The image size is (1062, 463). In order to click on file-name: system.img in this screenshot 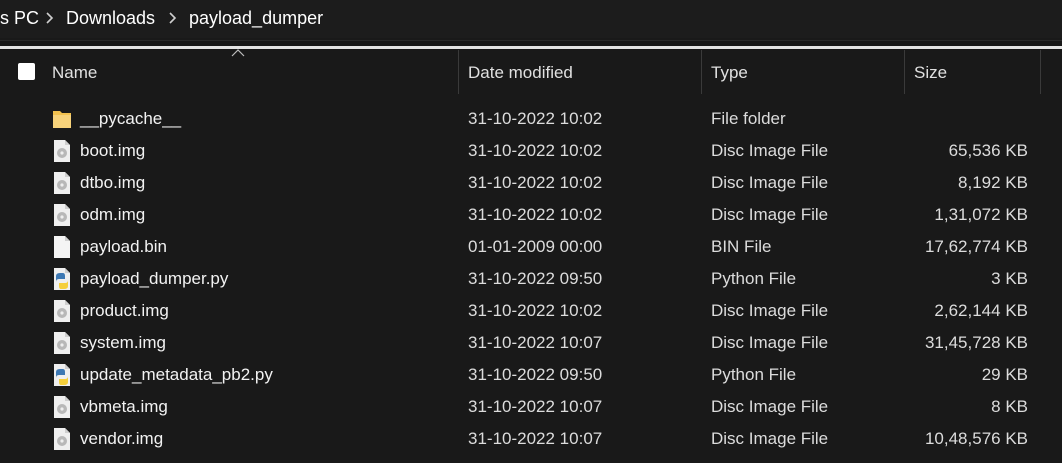, I will do `click(123, 342)`.